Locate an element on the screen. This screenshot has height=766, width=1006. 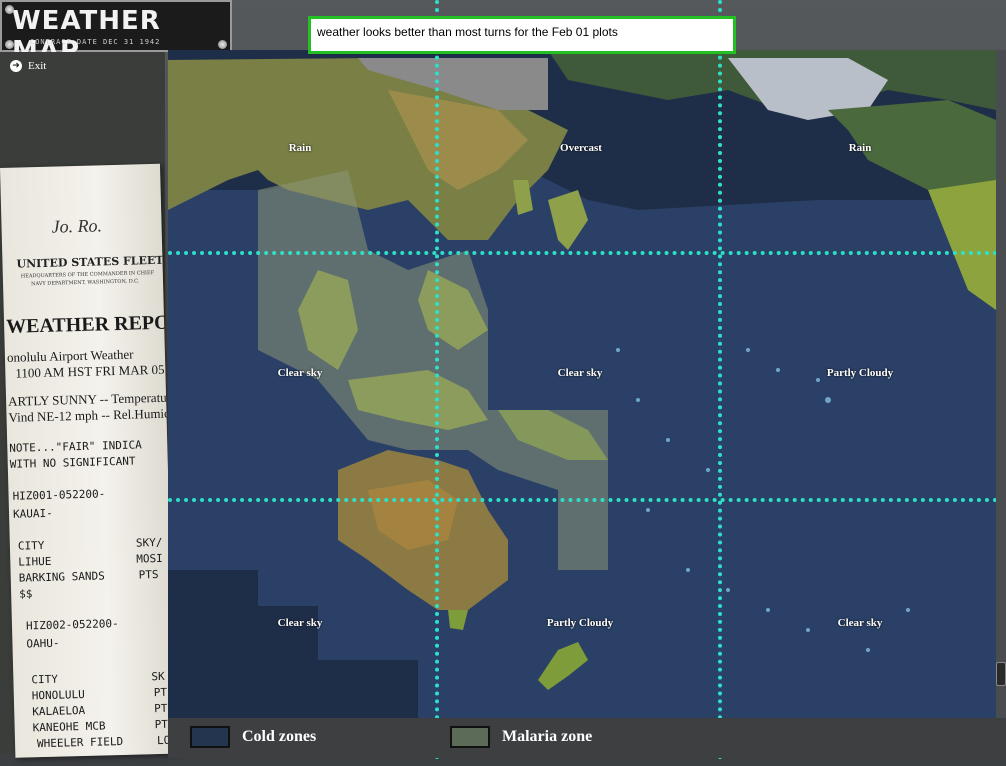
paper-line: 1100 AM HST FRI MAR 05 is located at coordinates (90, 371).